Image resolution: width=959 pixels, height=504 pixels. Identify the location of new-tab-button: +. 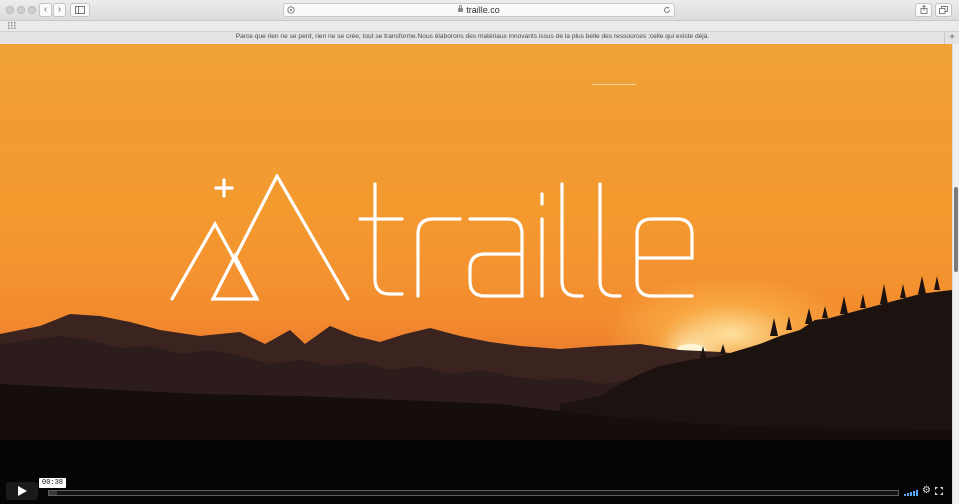
(951, 38).